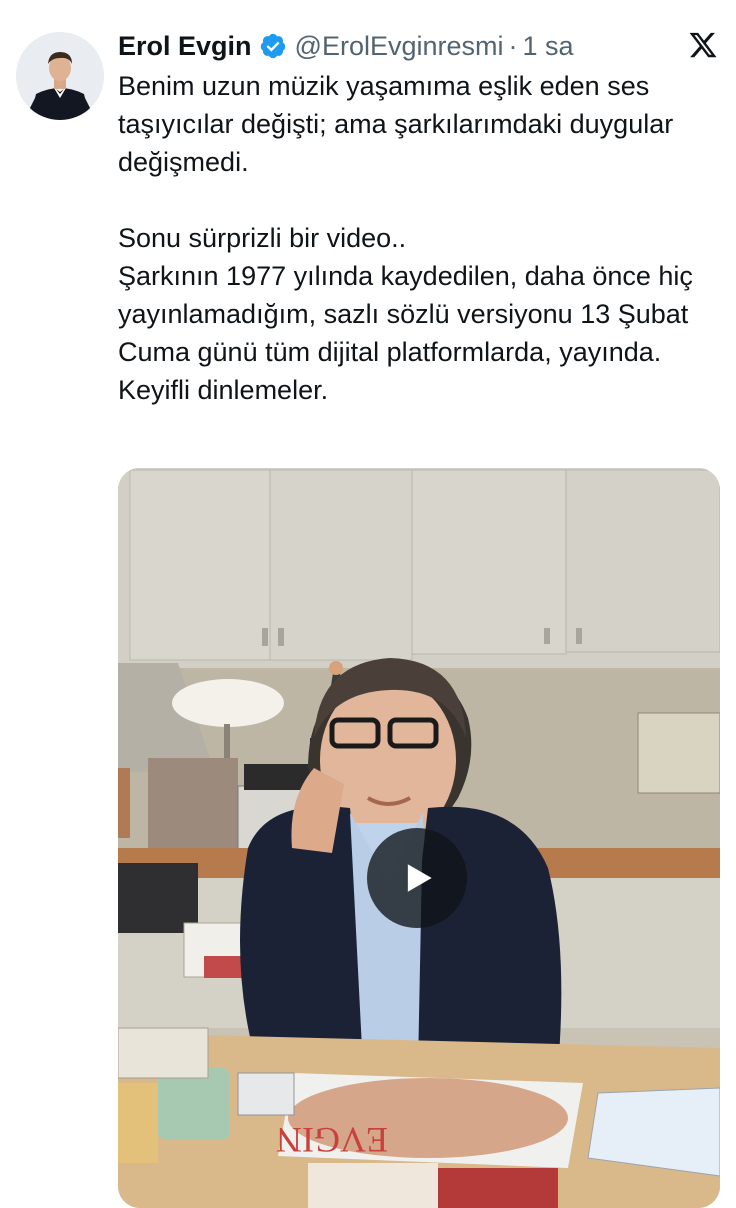 Image resolution: width=736 pixels, height=1208 pixels. I want to click on play-button, so click(417, 878).